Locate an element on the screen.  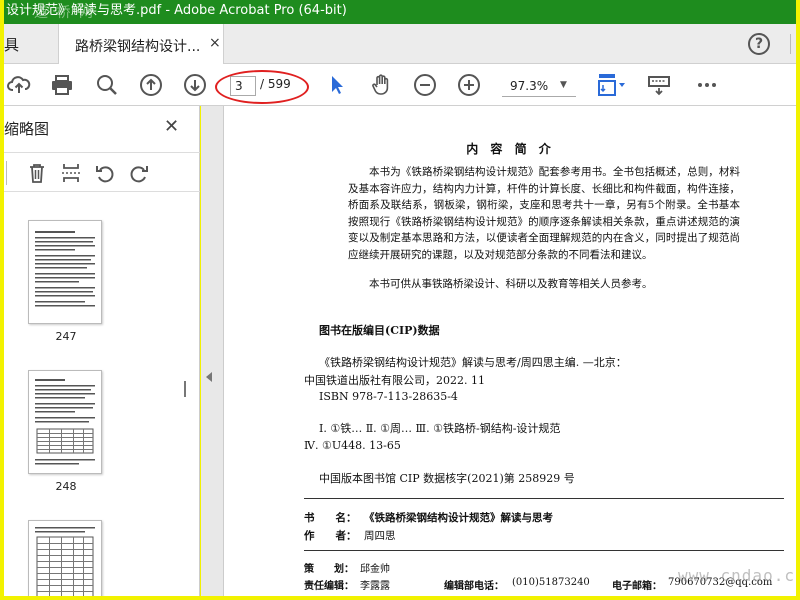
zoom-in-icon is located at coordinates (469, 85).